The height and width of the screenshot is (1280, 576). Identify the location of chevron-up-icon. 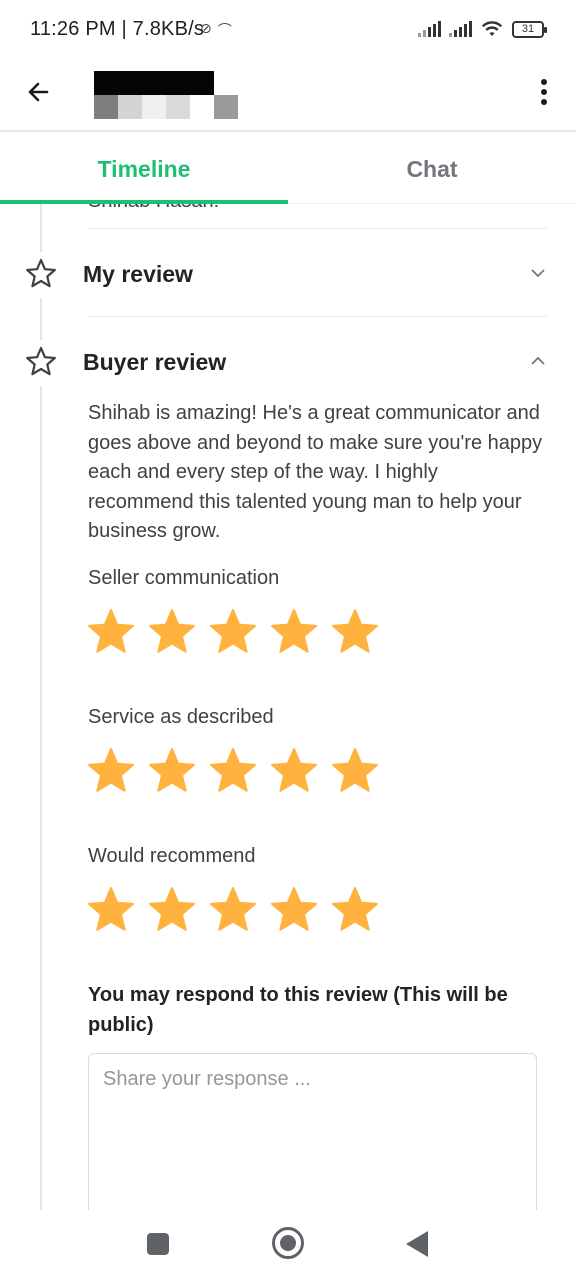
(538, 361).